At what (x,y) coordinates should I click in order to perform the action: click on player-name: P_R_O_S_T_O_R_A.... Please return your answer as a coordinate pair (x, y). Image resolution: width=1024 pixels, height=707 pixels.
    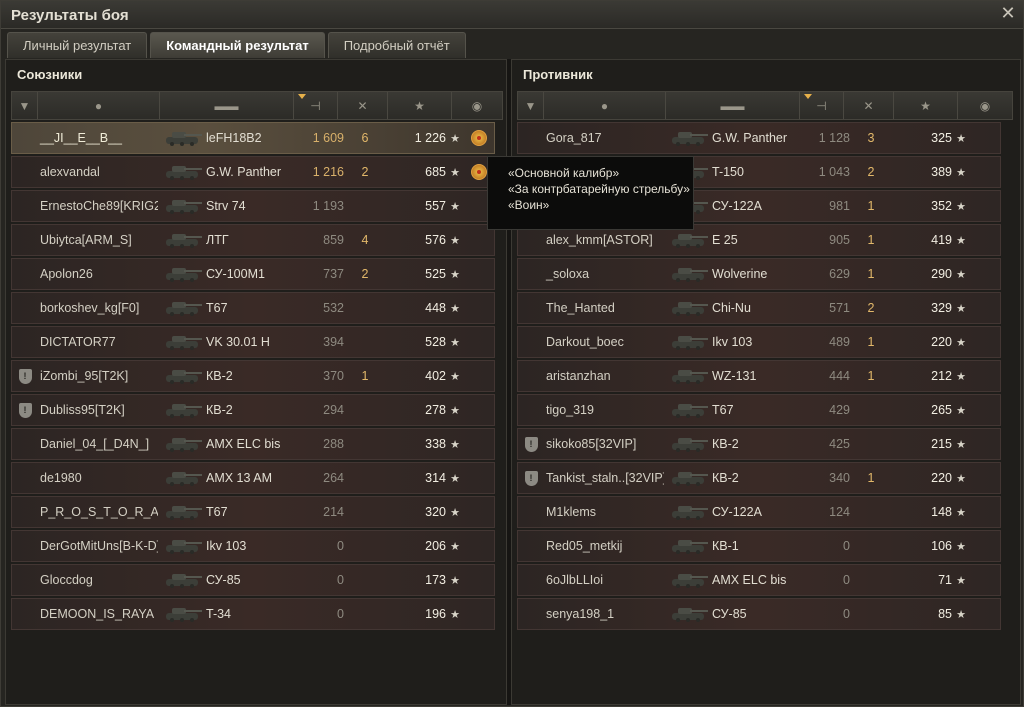
    Looking at the image, I should click on (98, 512).